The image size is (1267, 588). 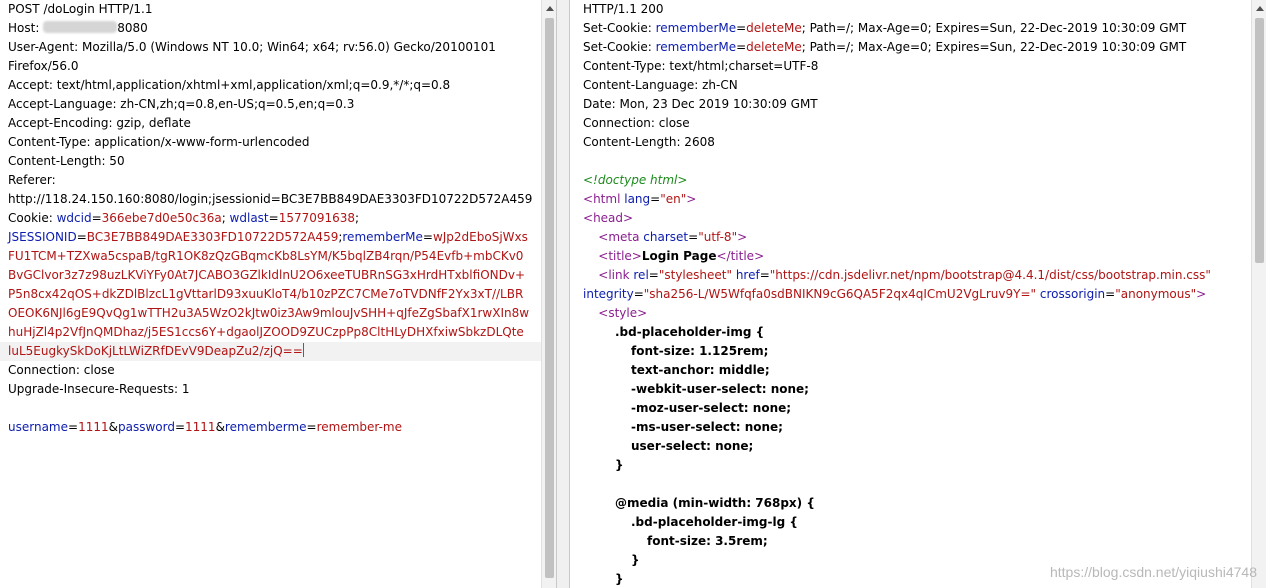 I want to click on css-selector: .bd-placeholder-img {, so click(x=690, y=332).